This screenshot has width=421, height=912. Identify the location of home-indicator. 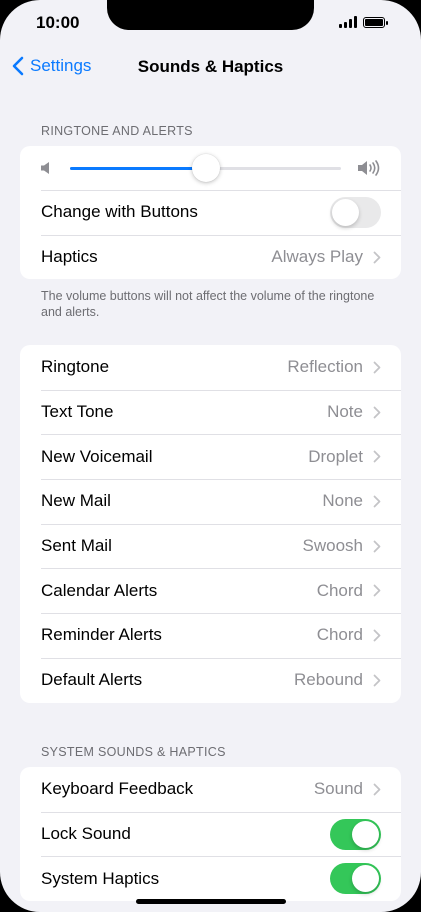
(211, 901).